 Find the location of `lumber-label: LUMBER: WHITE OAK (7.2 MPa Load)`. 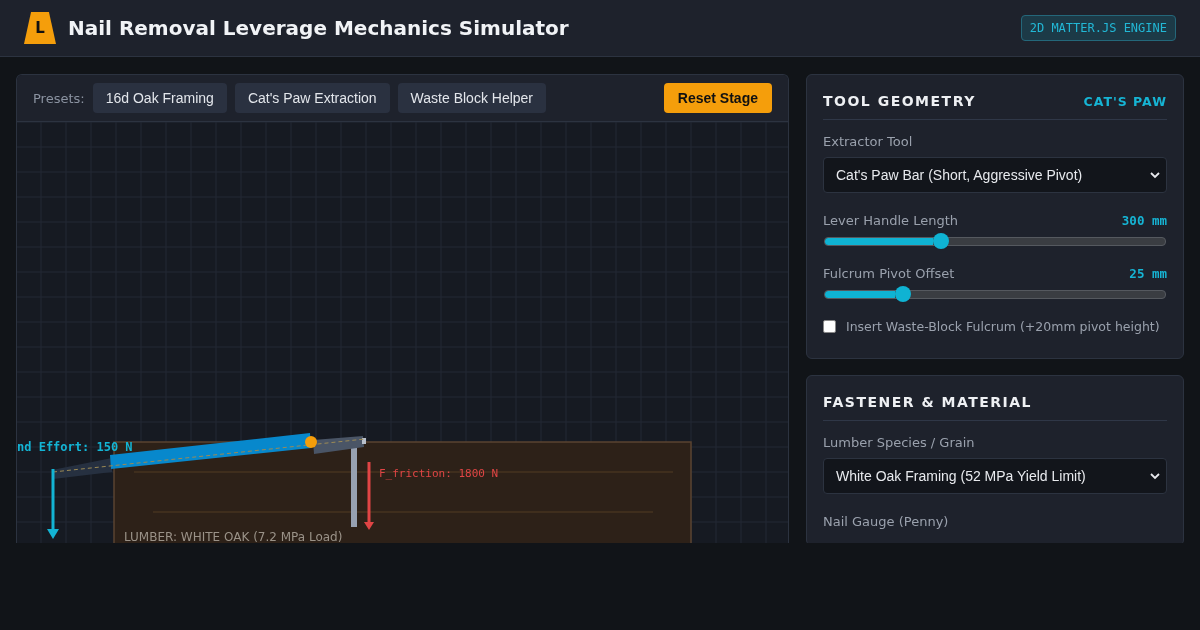

lumber-label: LUMBER: WHITE OAK (7.2 MPa Load) is located at coordinates (233, 536).